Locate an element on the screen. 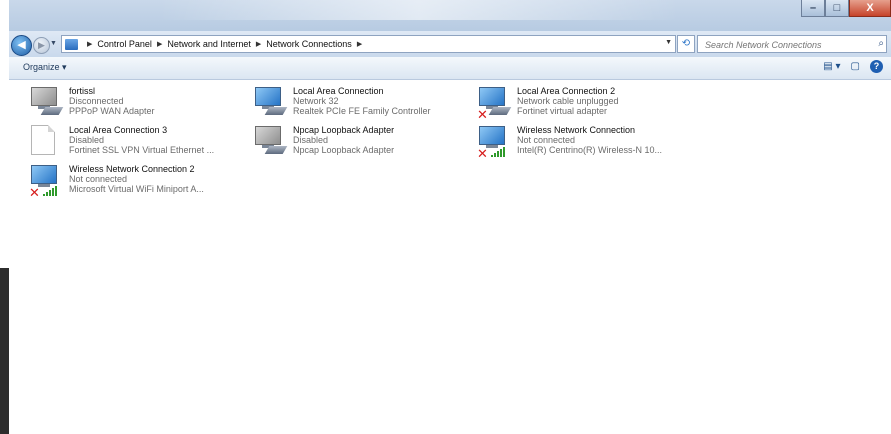 This screenshot has width=891, height=434. minimize-button: – is located at coordinates (813, 8).